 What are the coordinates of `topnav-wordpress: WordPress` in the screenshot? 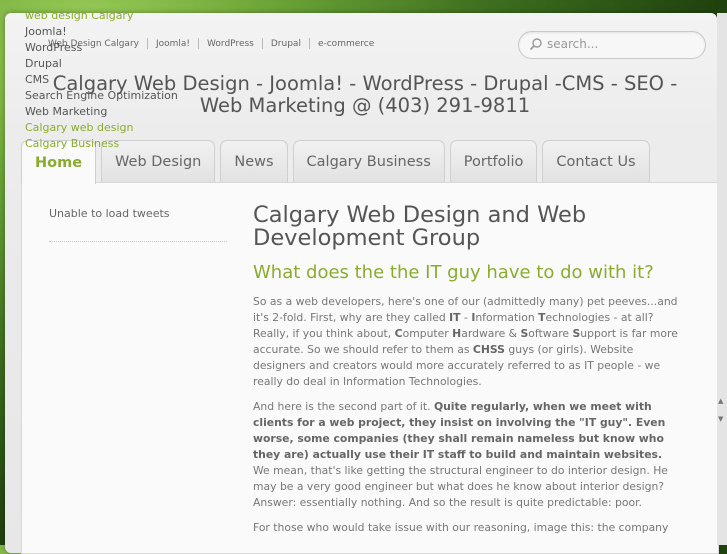 It's located at (230, 44).